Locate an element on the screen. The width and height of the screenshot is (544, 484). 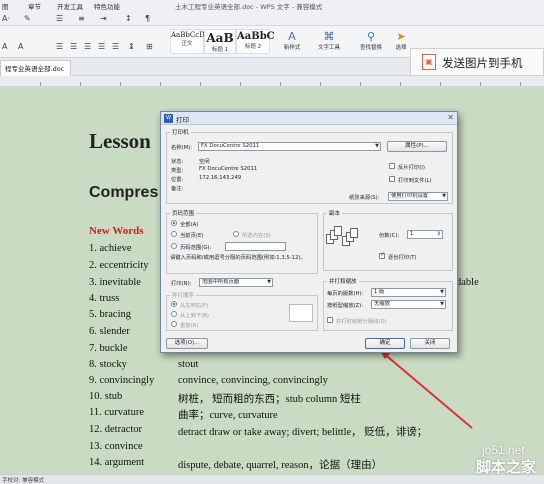
scale-select: 无缩放 ▼ is located at coordinates (408, 304).